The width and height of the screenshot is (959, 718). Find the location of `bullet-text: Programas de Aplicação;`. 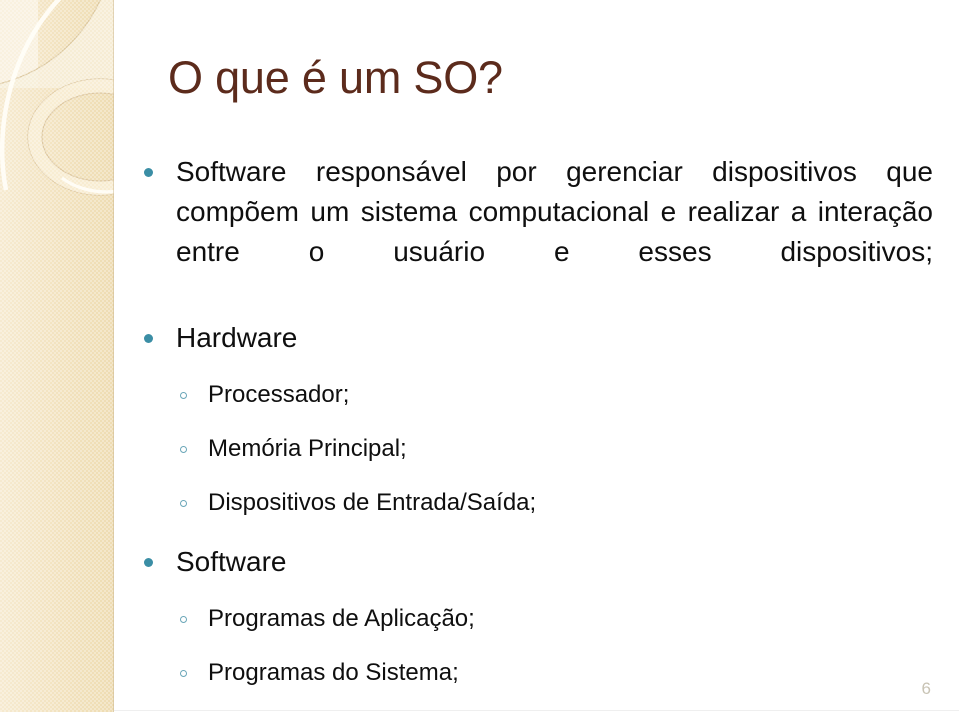

bullet-text: Programas de Aplicação; is located at coordinates (341, 618).